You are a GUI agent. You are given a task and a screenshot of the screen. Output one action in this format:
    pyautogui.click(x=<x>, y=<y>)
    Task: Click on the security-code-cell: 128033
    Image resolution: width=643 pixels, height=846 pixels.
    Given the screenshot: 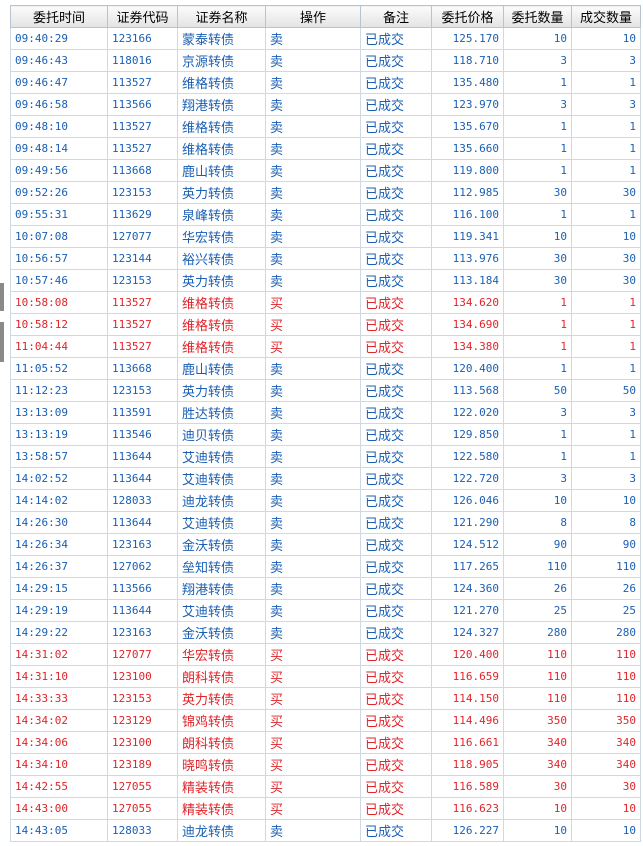 What is the action you would take?
    pyautogui.click(x=142, y=500)
    